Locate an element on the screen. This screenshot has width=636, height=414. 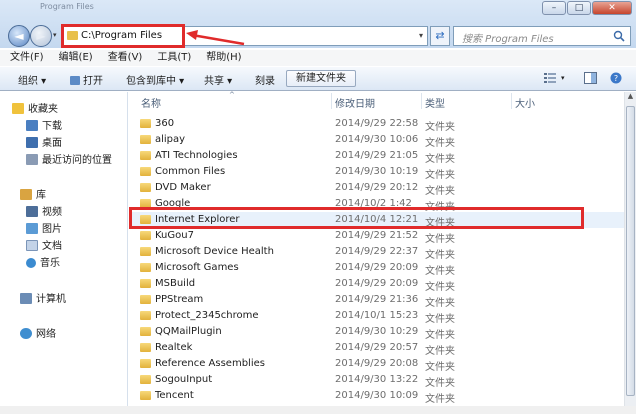
sort-caret-icon: ^ is located at coordinates (232, 95).